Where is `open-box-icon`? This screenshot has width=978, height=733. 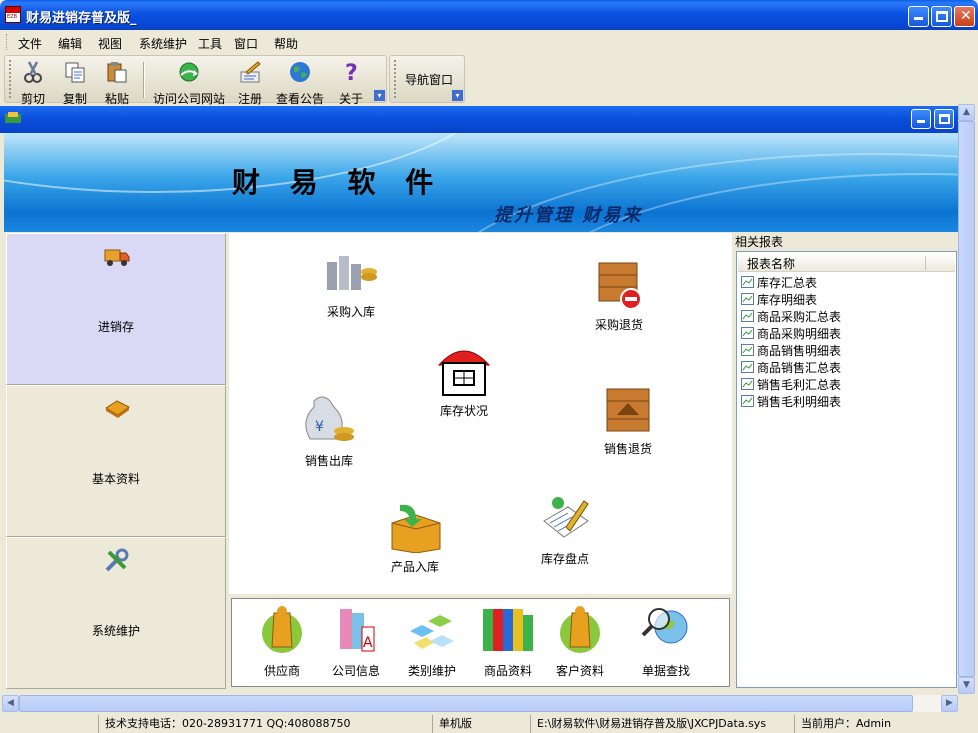 open-box-icon is located at coordinates (416, 529).